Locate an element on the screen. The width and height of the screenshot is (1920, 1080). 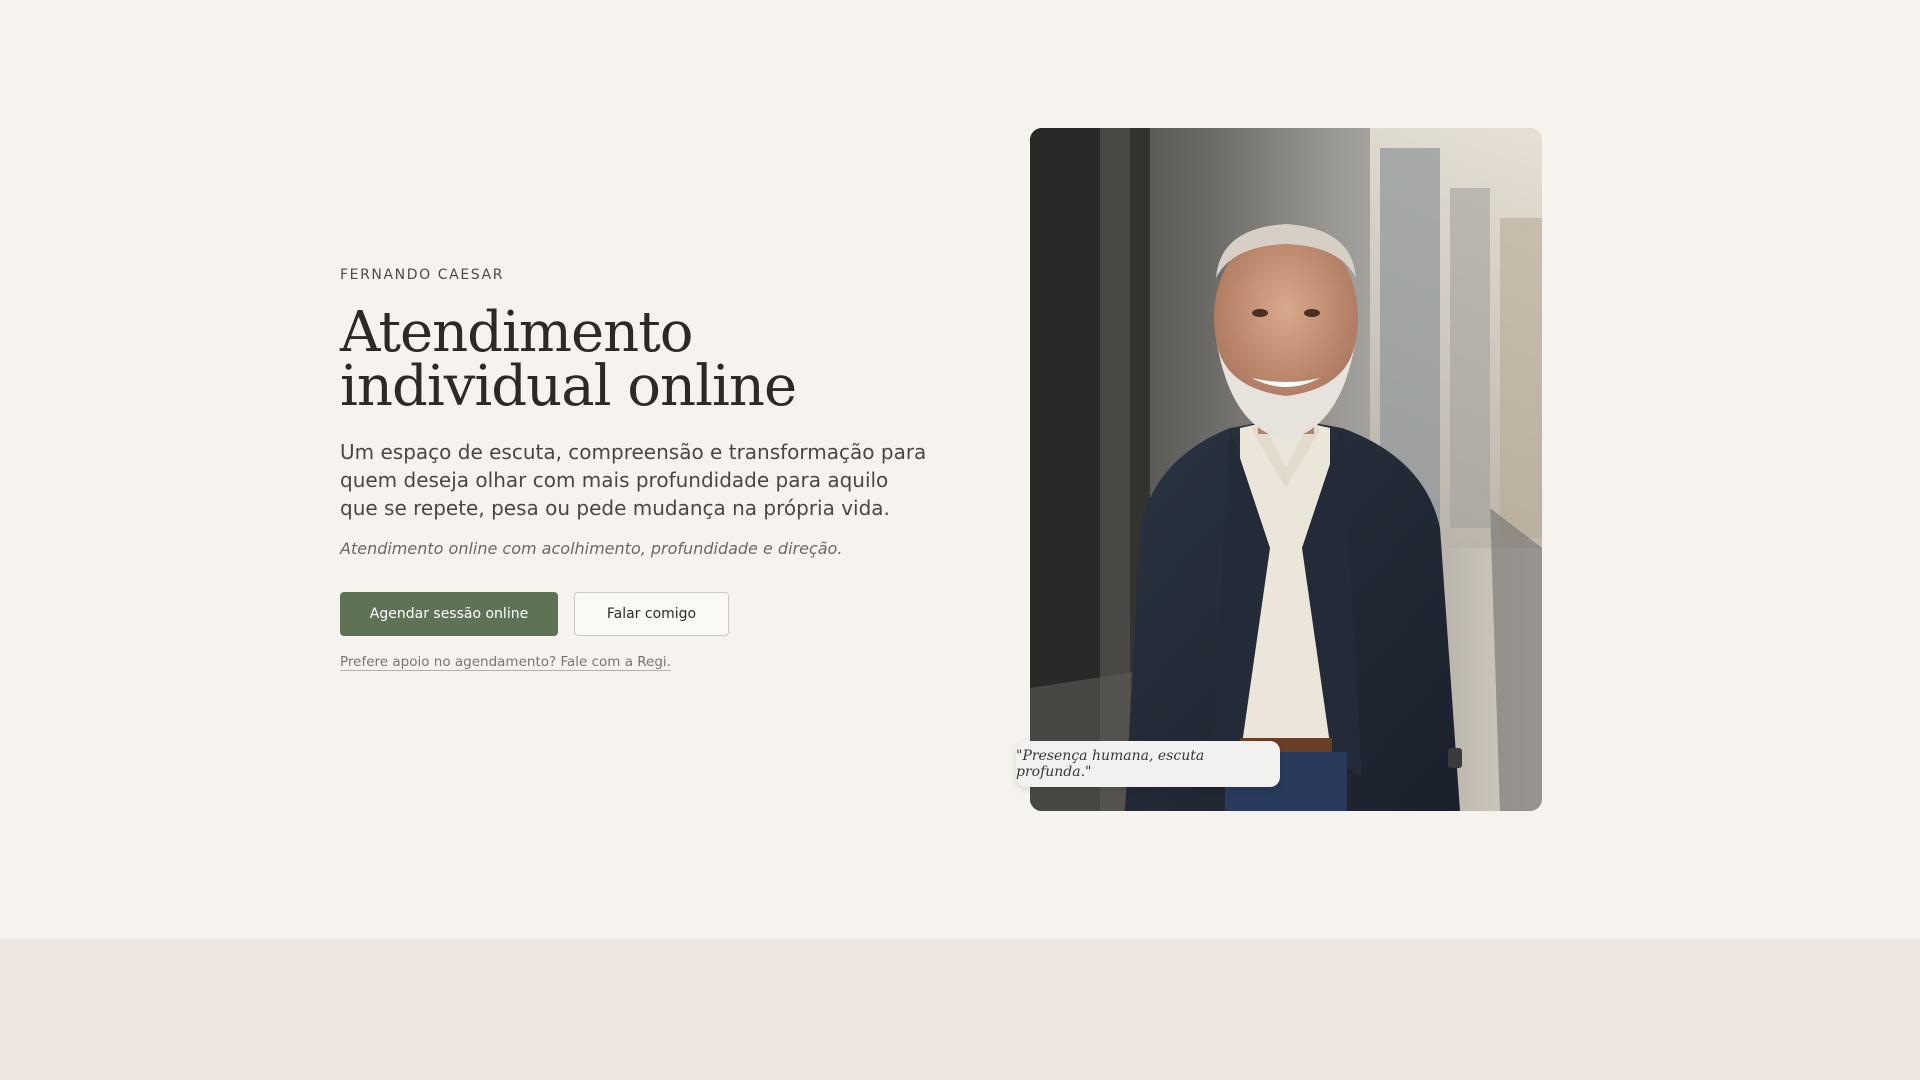
hero-eyebrow: FERNANDO CAESAR is located at coordinates (422, 275).